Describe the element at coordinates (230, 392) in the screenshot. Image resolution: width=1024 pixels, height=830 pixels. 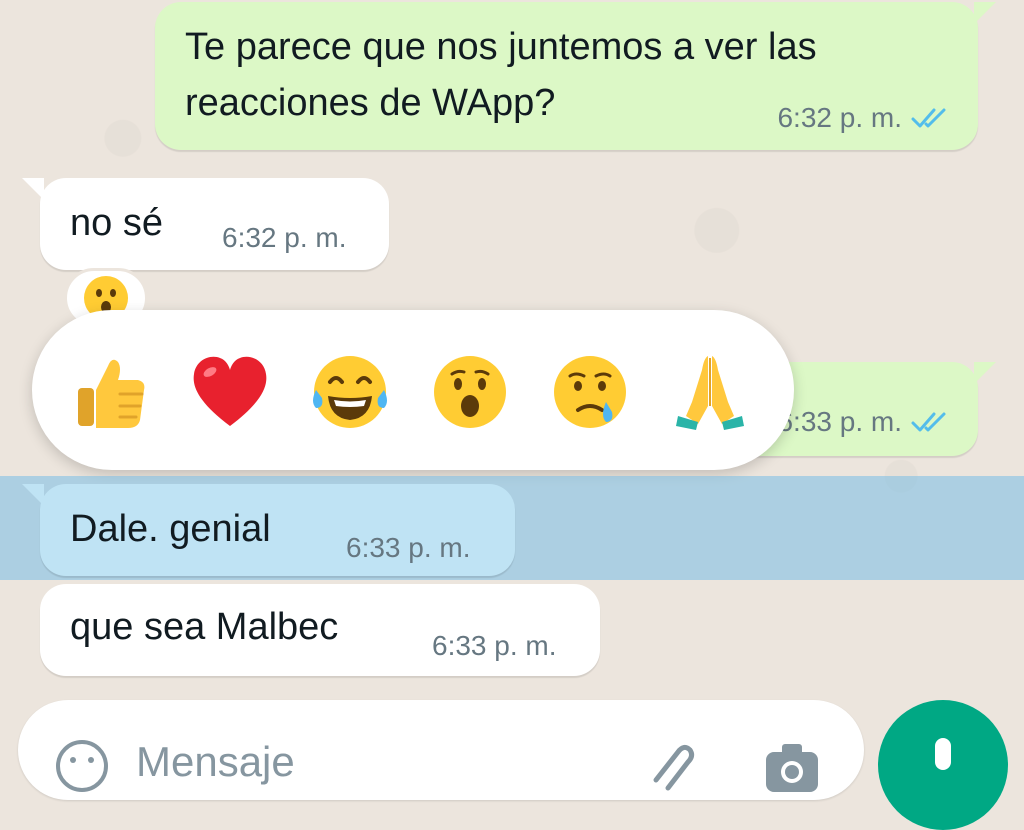
I see `red-heart-icon` at that location.